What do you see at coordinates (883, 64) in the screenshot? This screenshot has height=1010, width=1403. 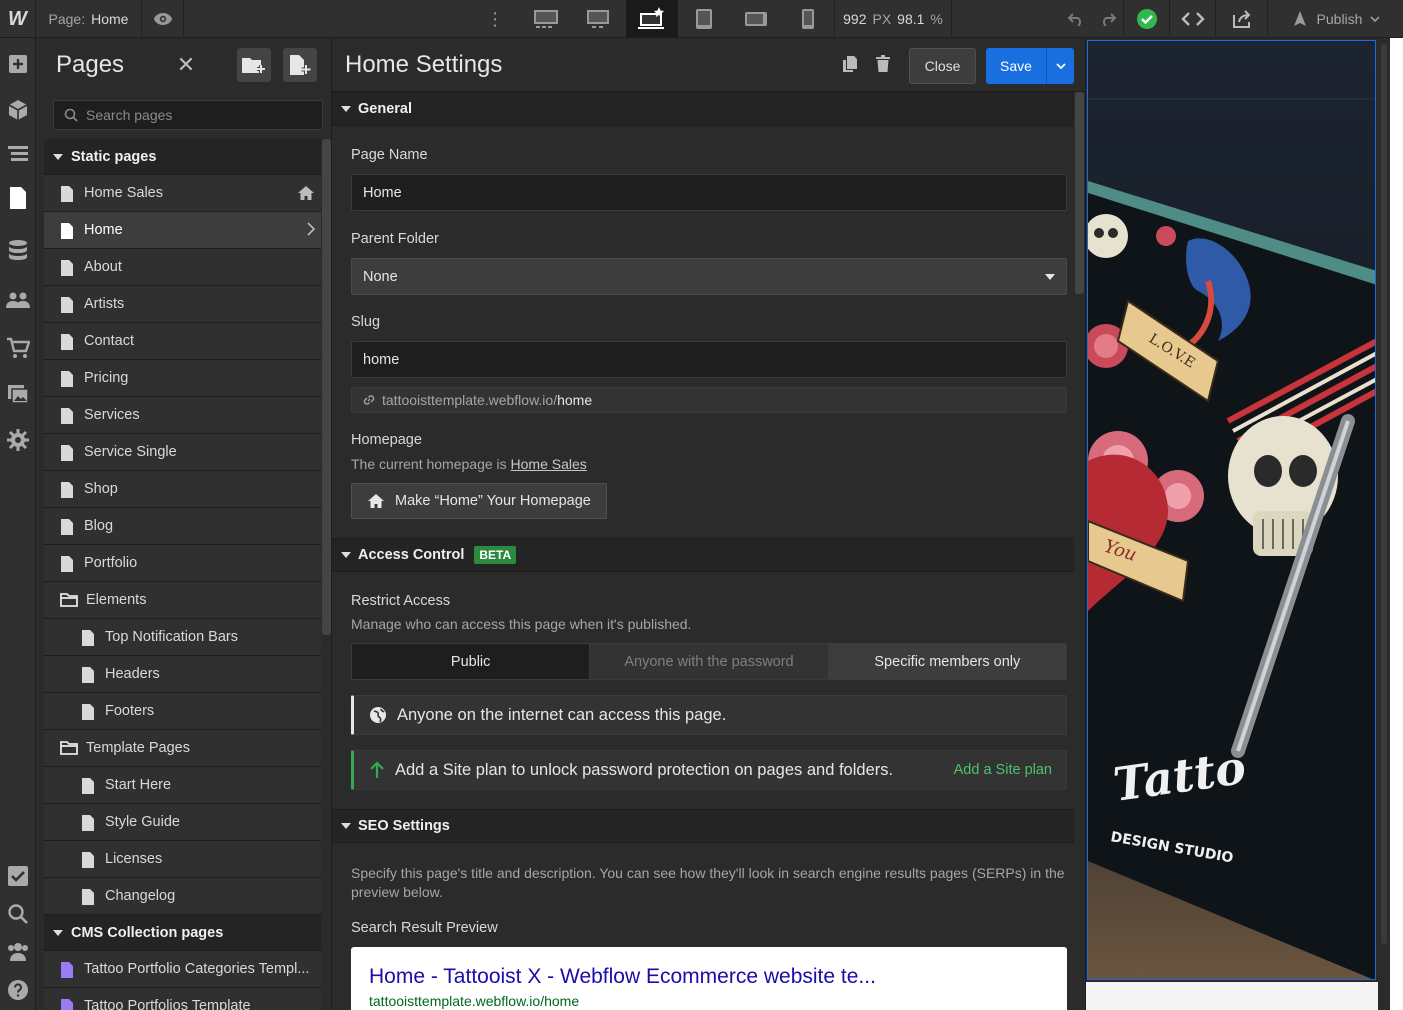 I see `delete-page-icon` at bounding box center [883, 64].